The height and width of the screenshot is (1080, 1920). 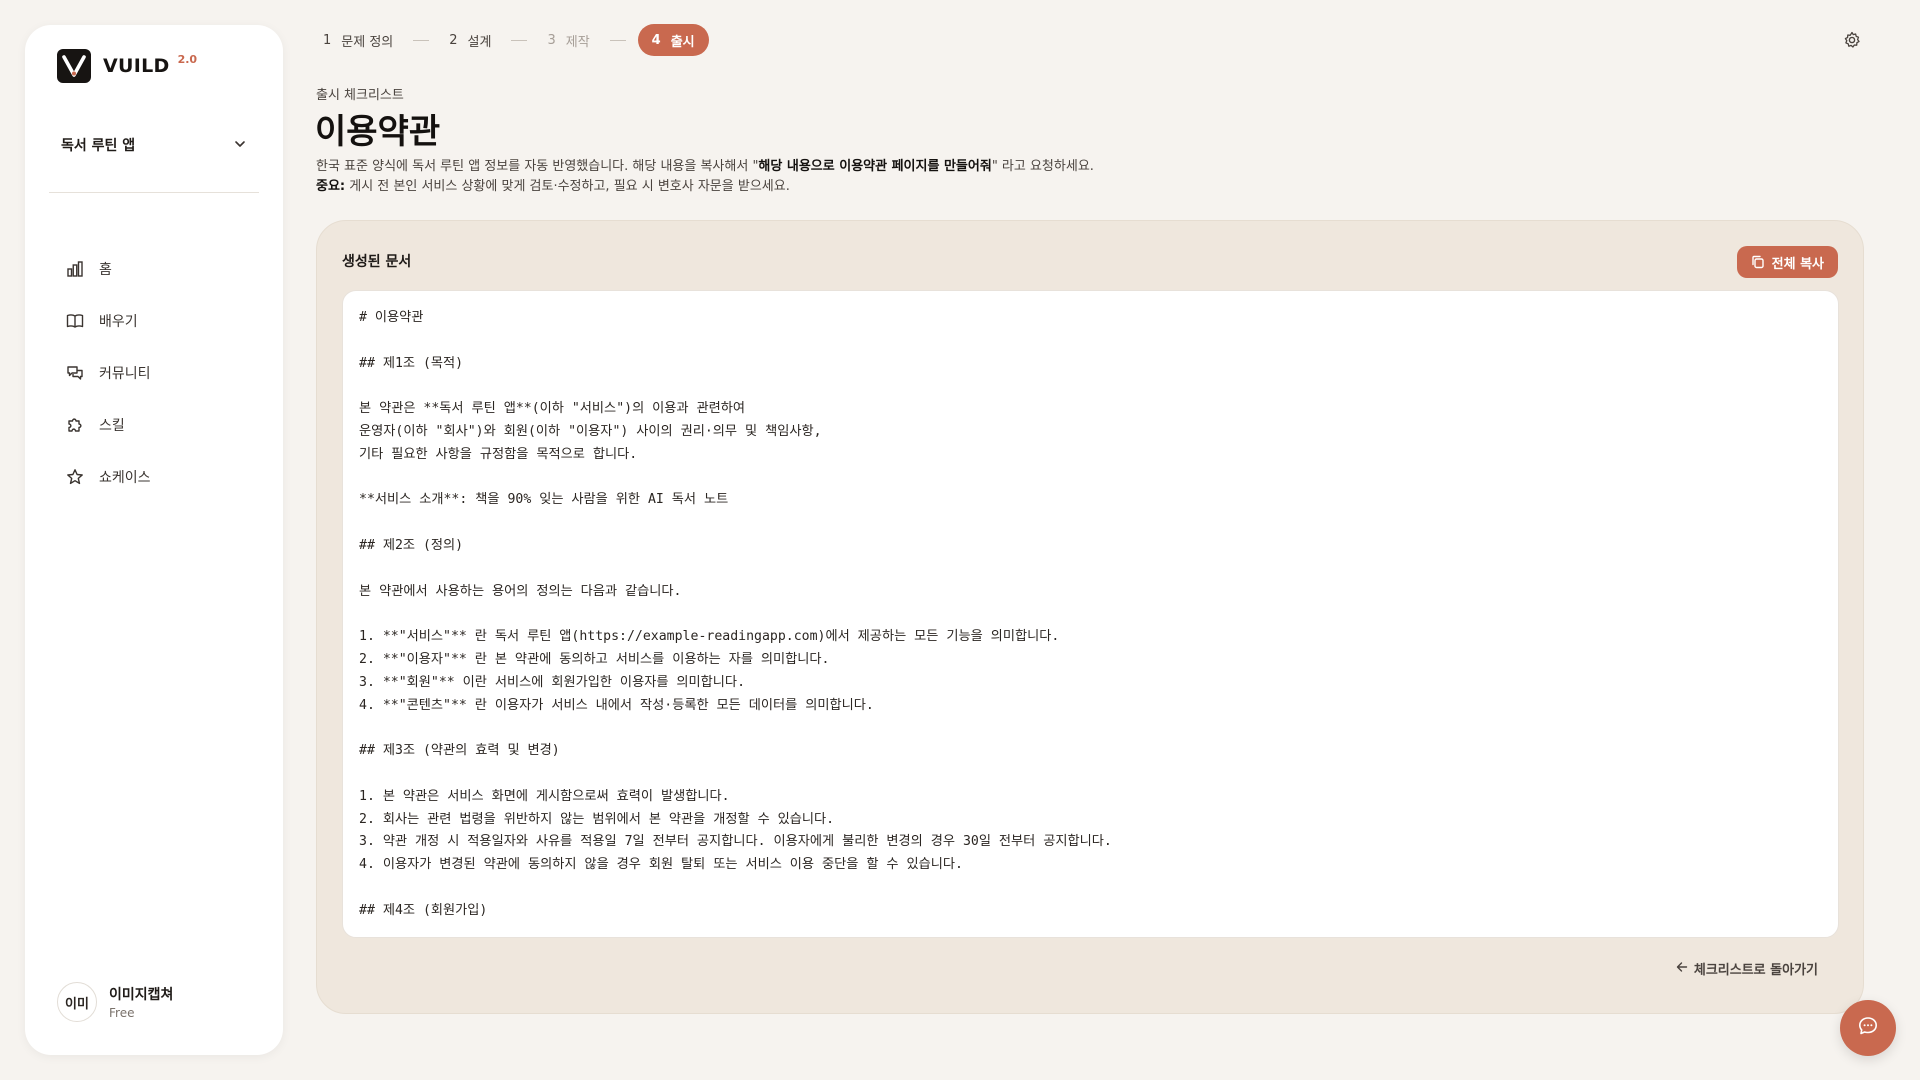 What do you see at coordinates (240, 145) in the screenshot?
I see `chevron-down-icon` at bounding box center [240, 145].